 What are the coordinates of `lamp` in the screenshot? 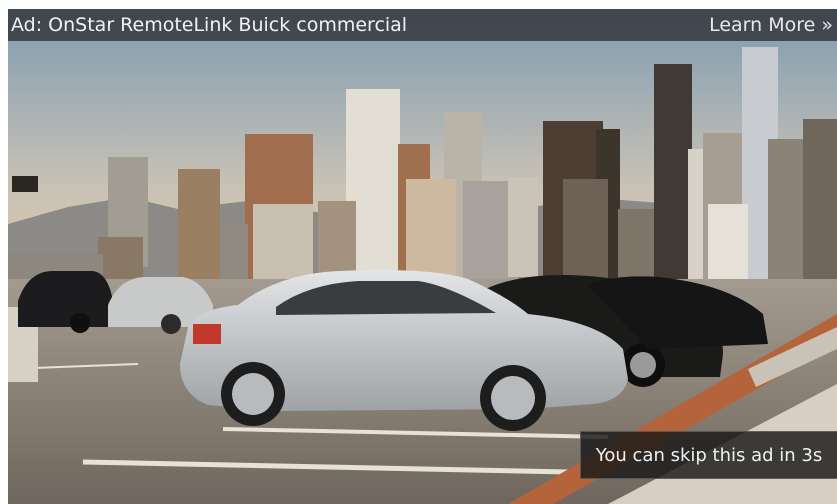 It's located at (25, 184).